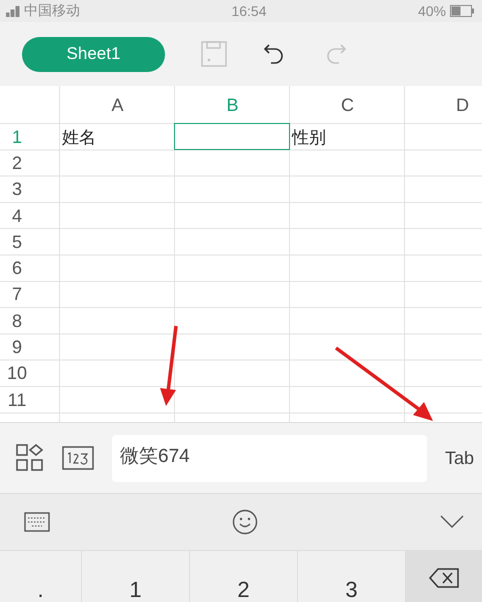  I want to click on backspace-icon, so click(444, 578).